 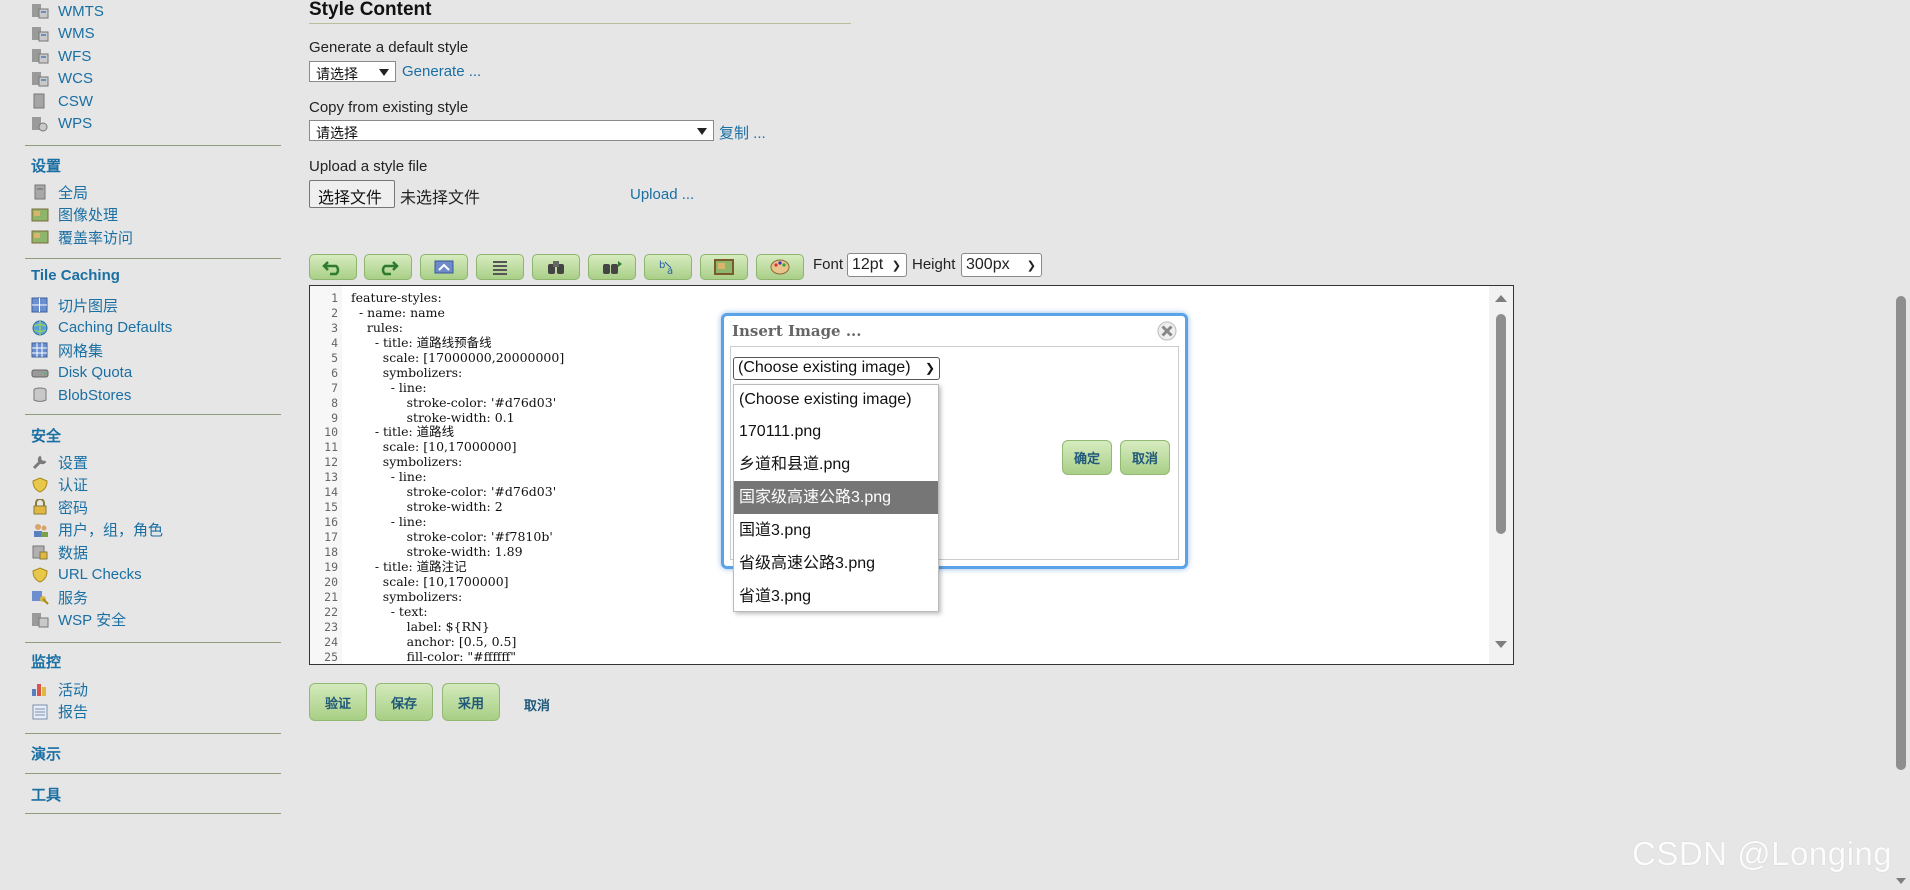 What do you see at coordinates (153, 485) in the screenshot?
I see `sidebar-item-authentication: 认证` at bounding box center [153, 485].